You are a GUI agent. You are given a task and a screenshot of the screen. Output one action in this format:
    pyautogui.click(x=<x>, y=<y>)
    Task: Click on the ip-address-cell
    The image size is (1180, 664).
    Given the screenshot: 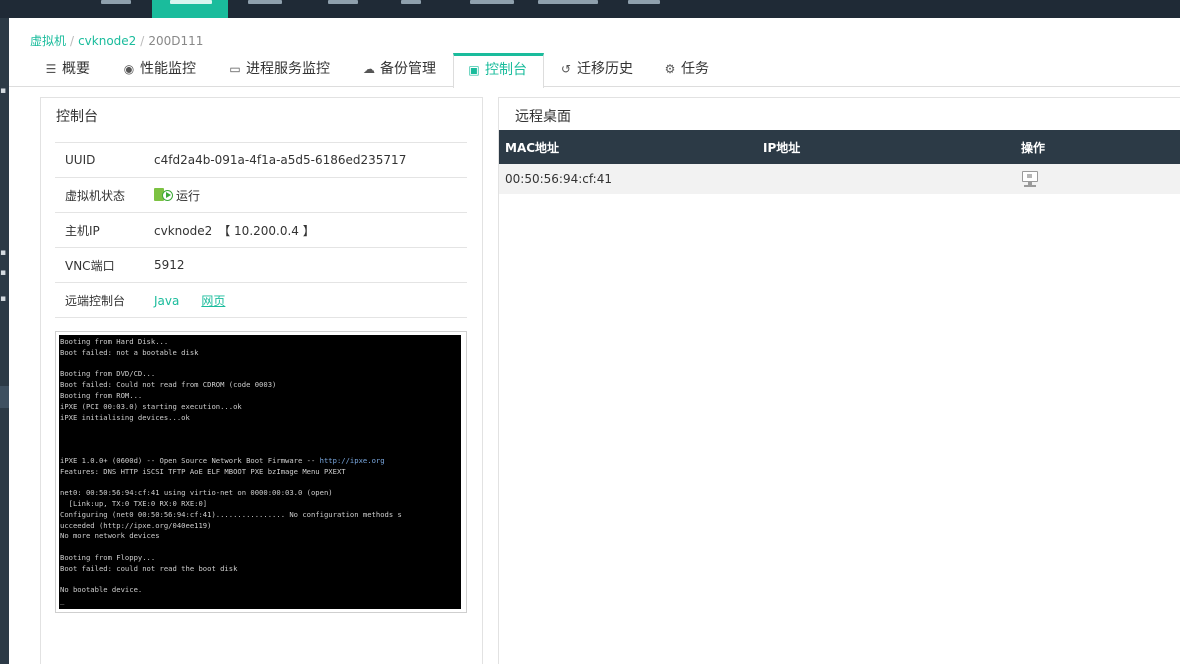 What is the action you would take?
    pyautogui.click(x=886, y=179)
    